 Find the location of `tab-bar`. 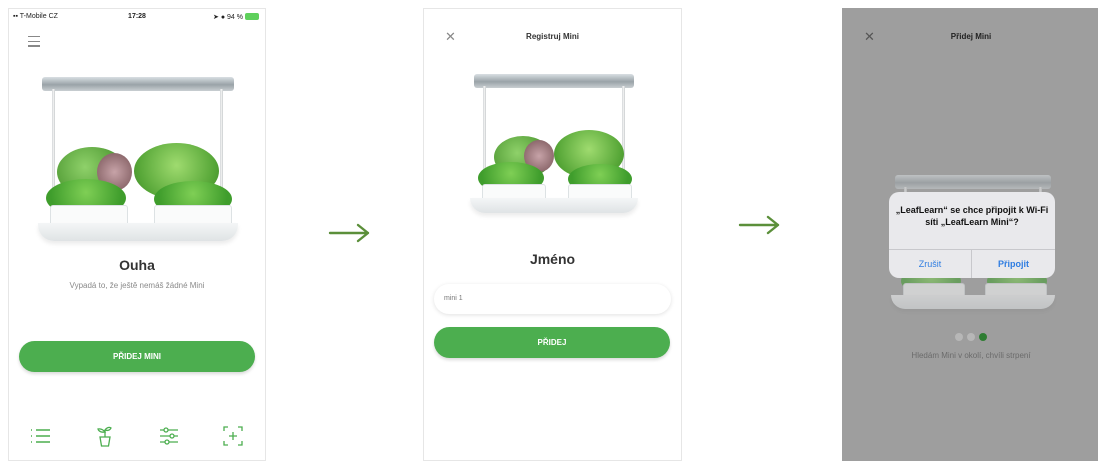

tab-bar is located at coordinates (137, 439).